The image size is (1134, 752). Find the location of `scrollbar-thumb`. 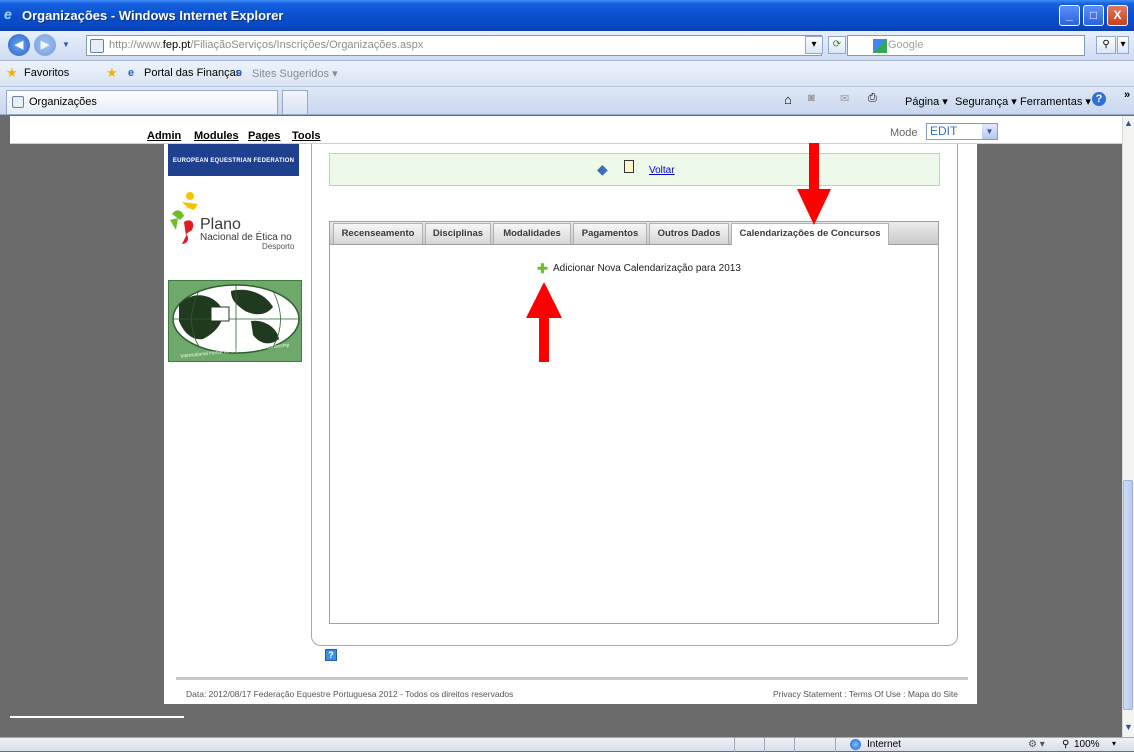

scrollbar-thumb is located at coordinates (1128, 595).